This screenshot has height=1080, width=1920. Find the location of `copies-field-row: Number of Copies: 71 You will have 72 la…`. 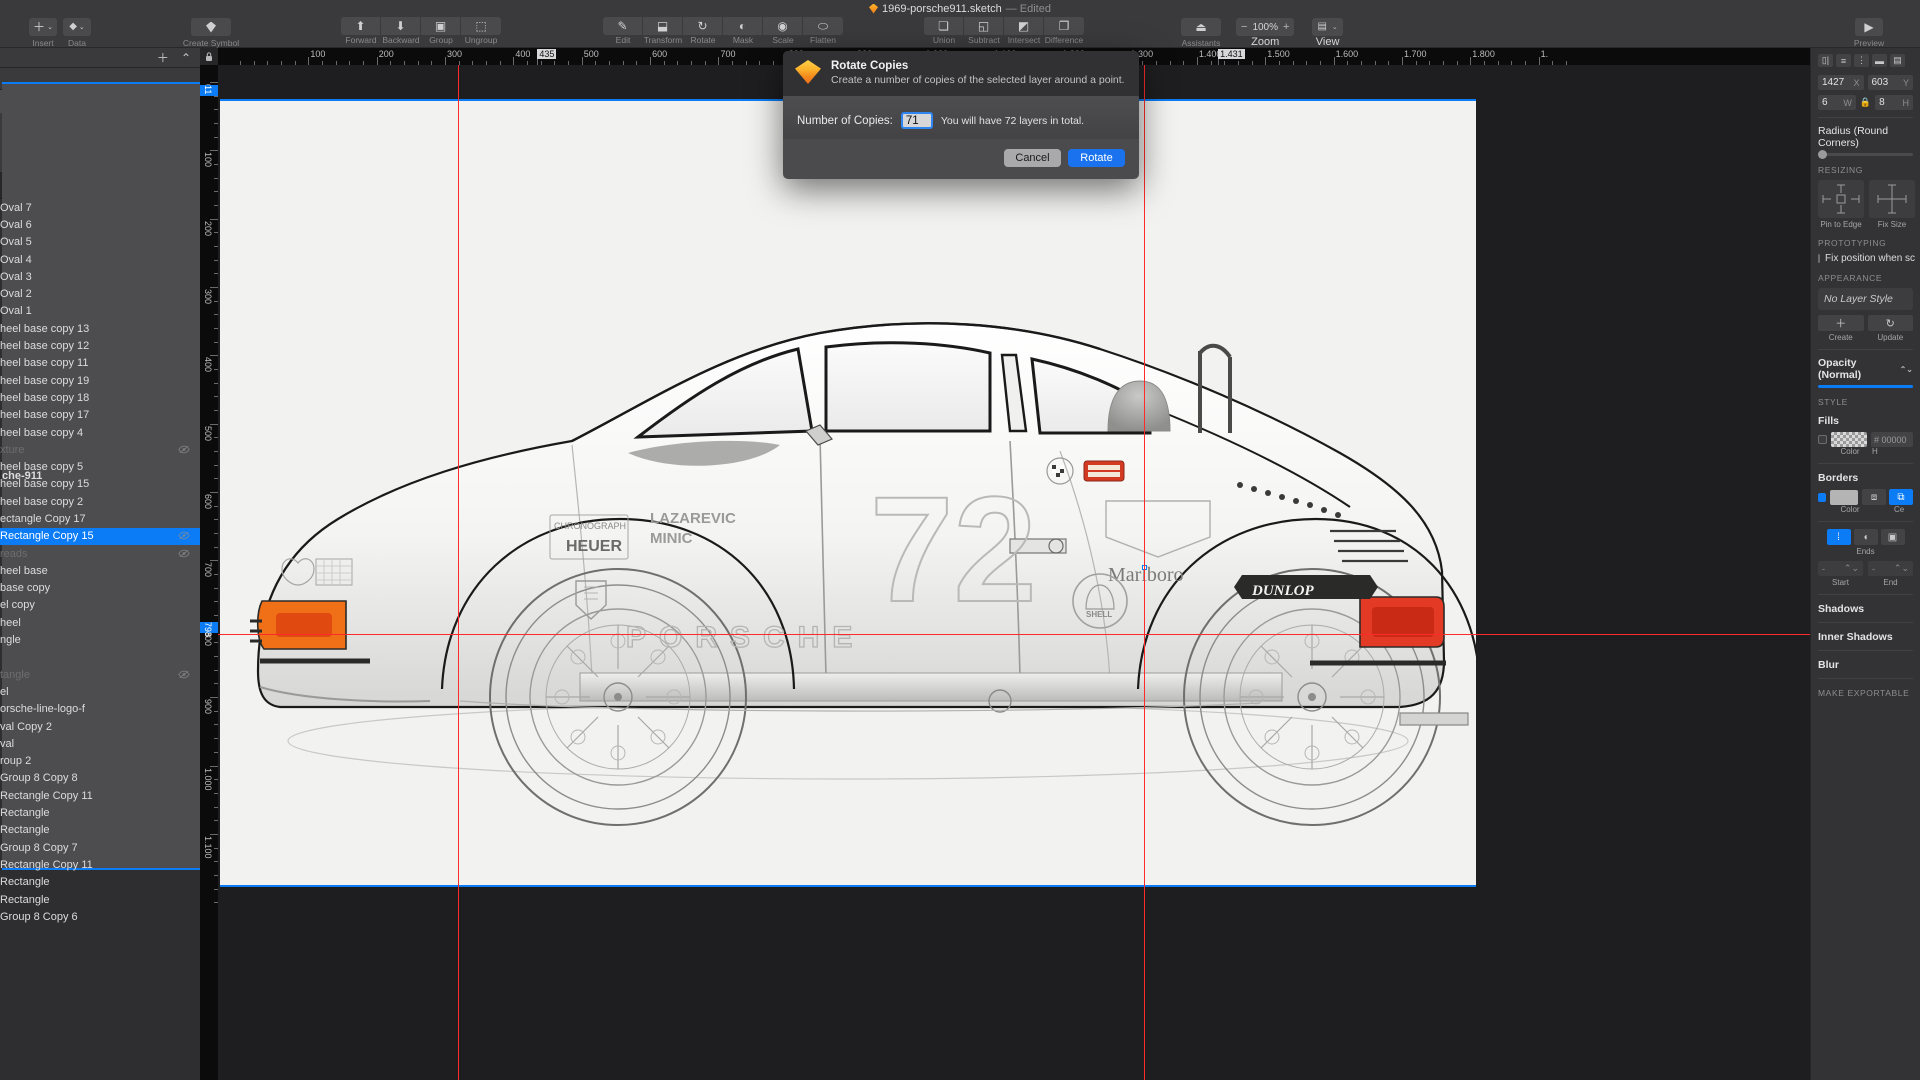

copies-field-row: Number of Copies: 71 You will have 72 la… is located at coordinates (961, 120).